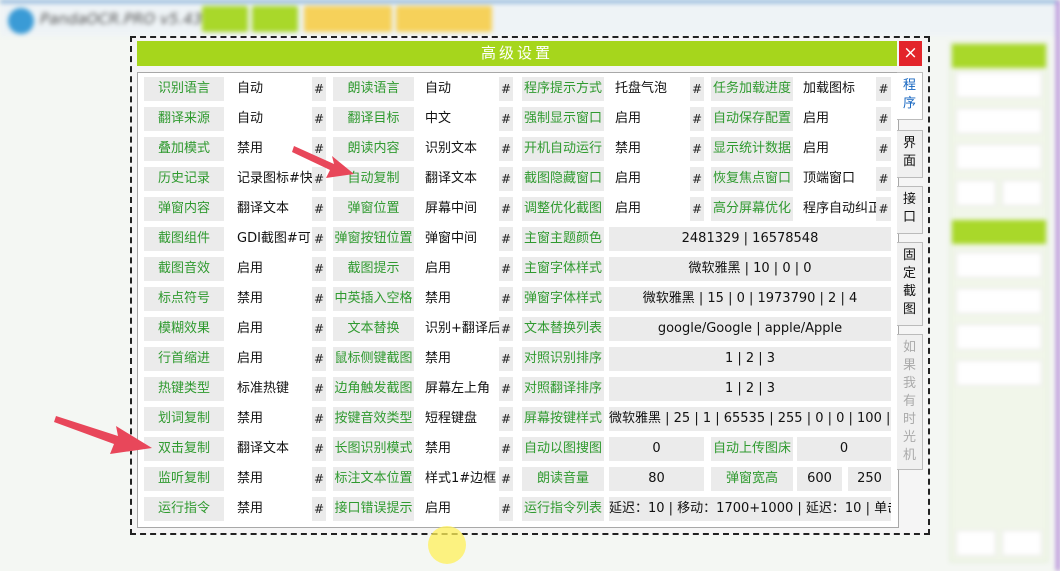 The image size is (1060, 571). I want to click on setting-value-field: google/Google | apple/Apple, so click(750, 329).